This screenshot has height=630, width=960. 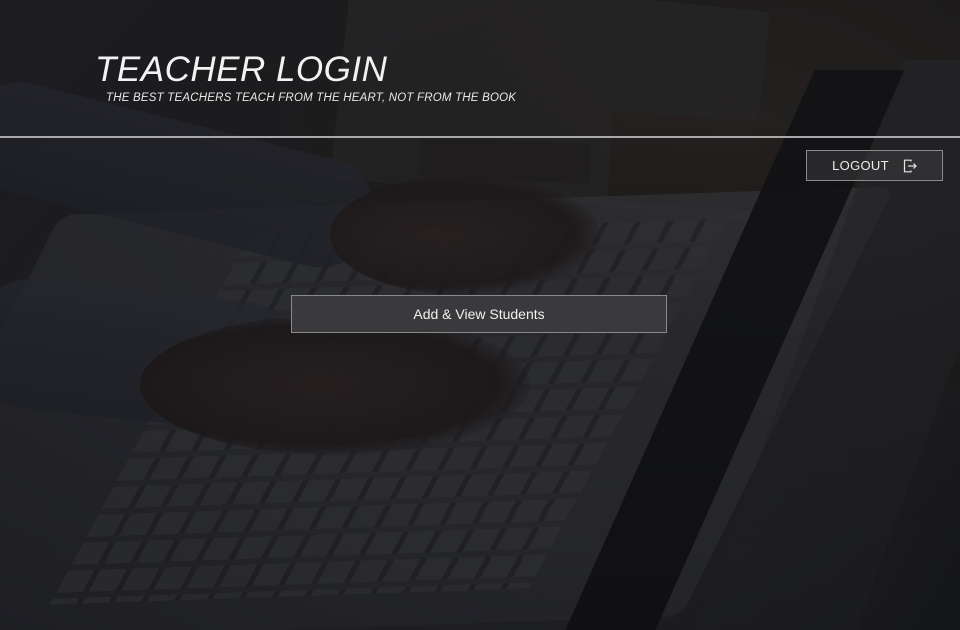 I want to click on logout-icon, so click(x=910, y=166).